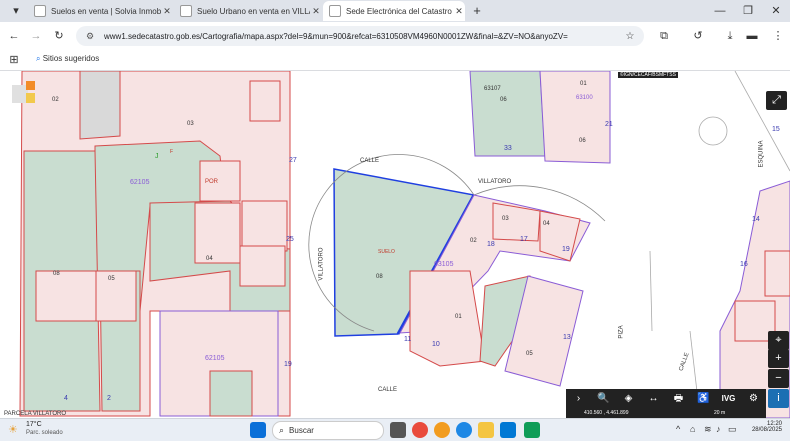 The height and width of the screenshot is (441, 790). Describe the element at coordinates (335, 11) in the screenshot. I see `catastro-favicon-icon` at that location.